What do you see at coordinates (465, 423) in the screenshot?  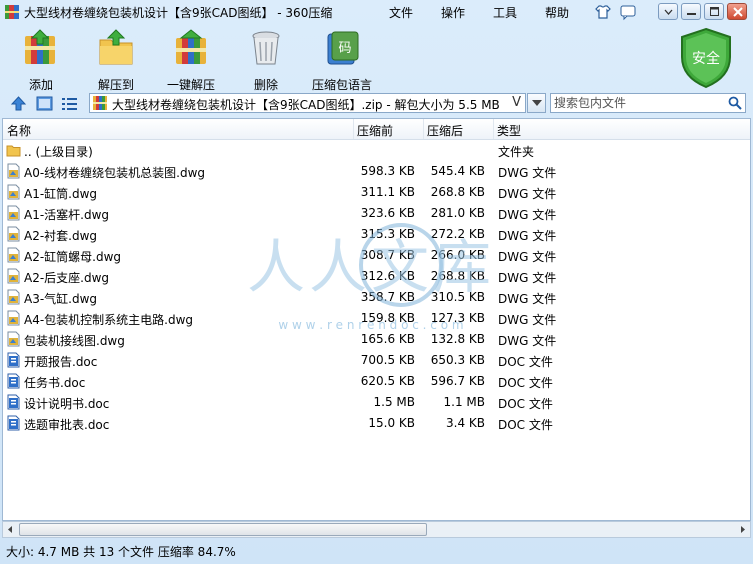 I see `file-size-after: 3.4 KB` at bounding box center [465, 423].